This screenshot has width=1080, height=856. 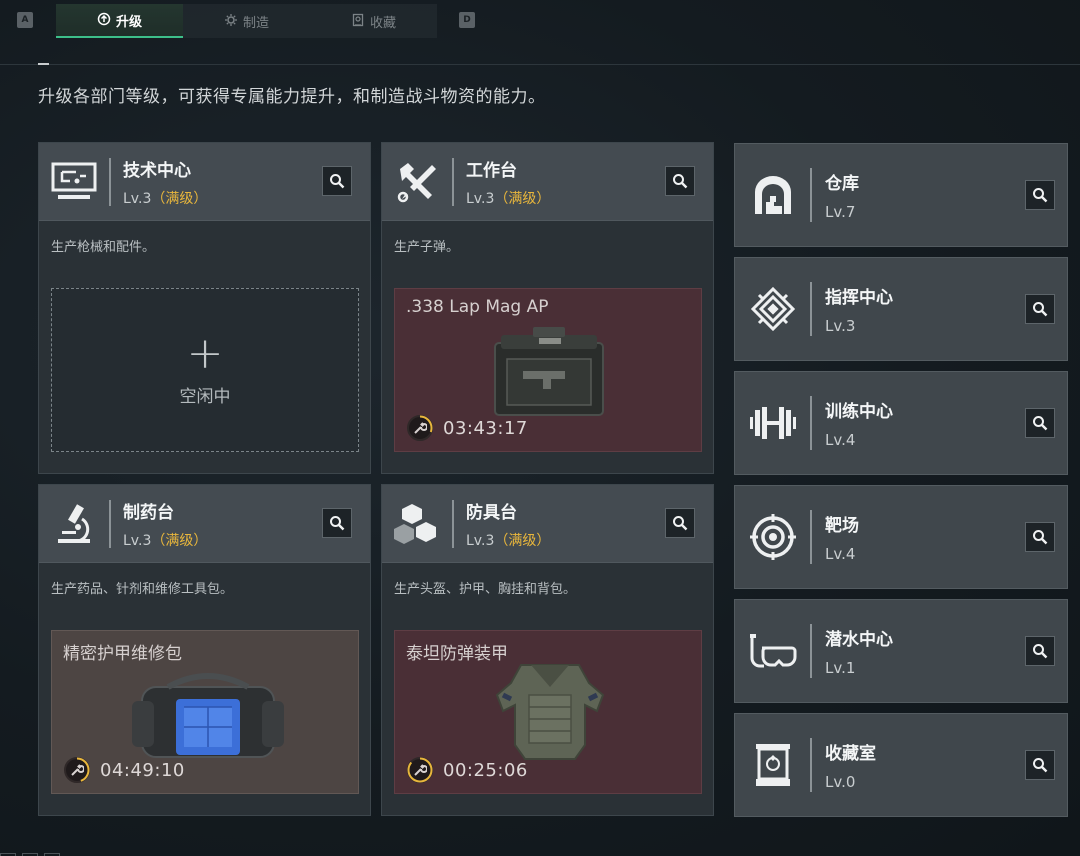 I want to click on facility-training-center: 训练中心 Lv.4, so click(x=901, y=423).